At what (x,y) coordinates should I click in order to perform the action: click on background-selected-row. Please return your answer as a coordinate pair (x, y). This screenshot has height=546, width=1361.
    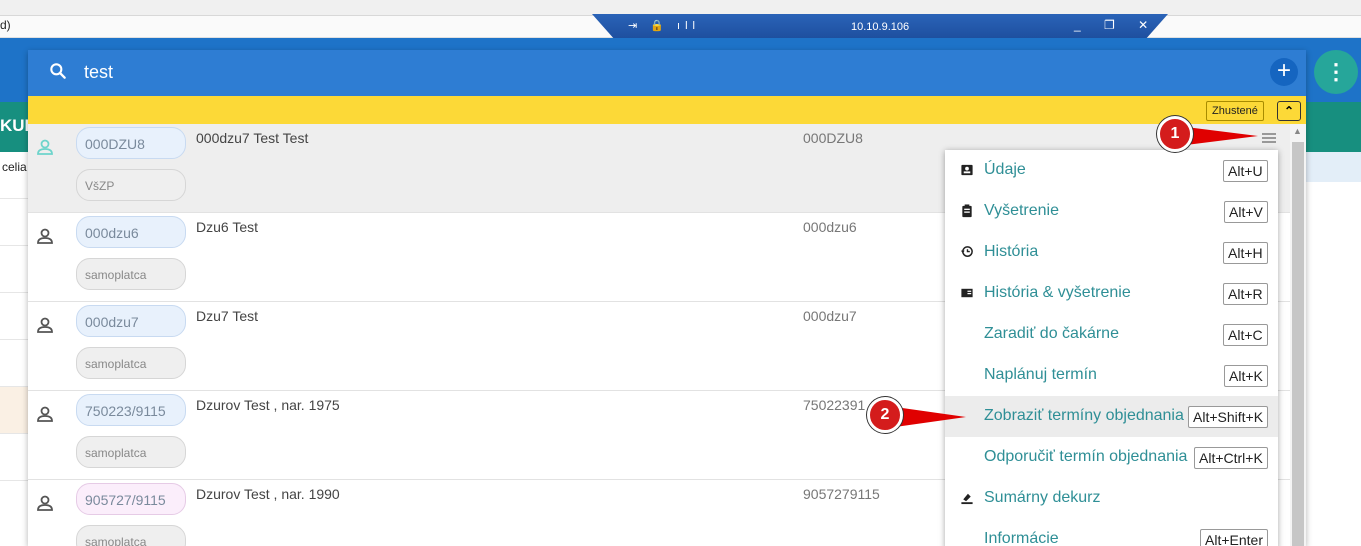
    Looking at the image, I should click on (1332, 167).